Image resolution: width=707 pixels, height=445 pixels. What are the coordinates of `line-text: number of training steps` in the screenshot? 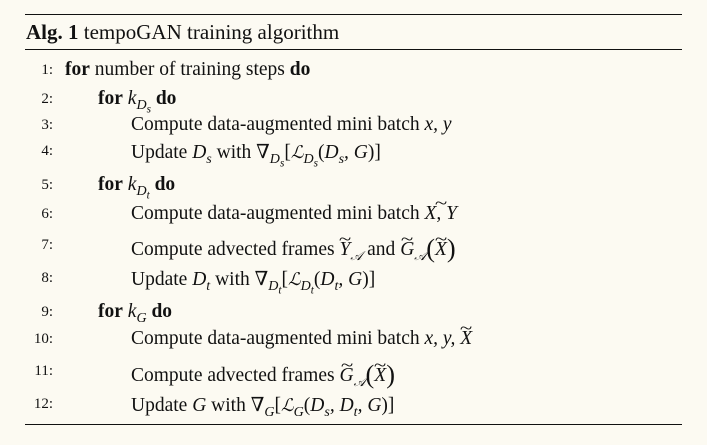 It's located at (189, 69).